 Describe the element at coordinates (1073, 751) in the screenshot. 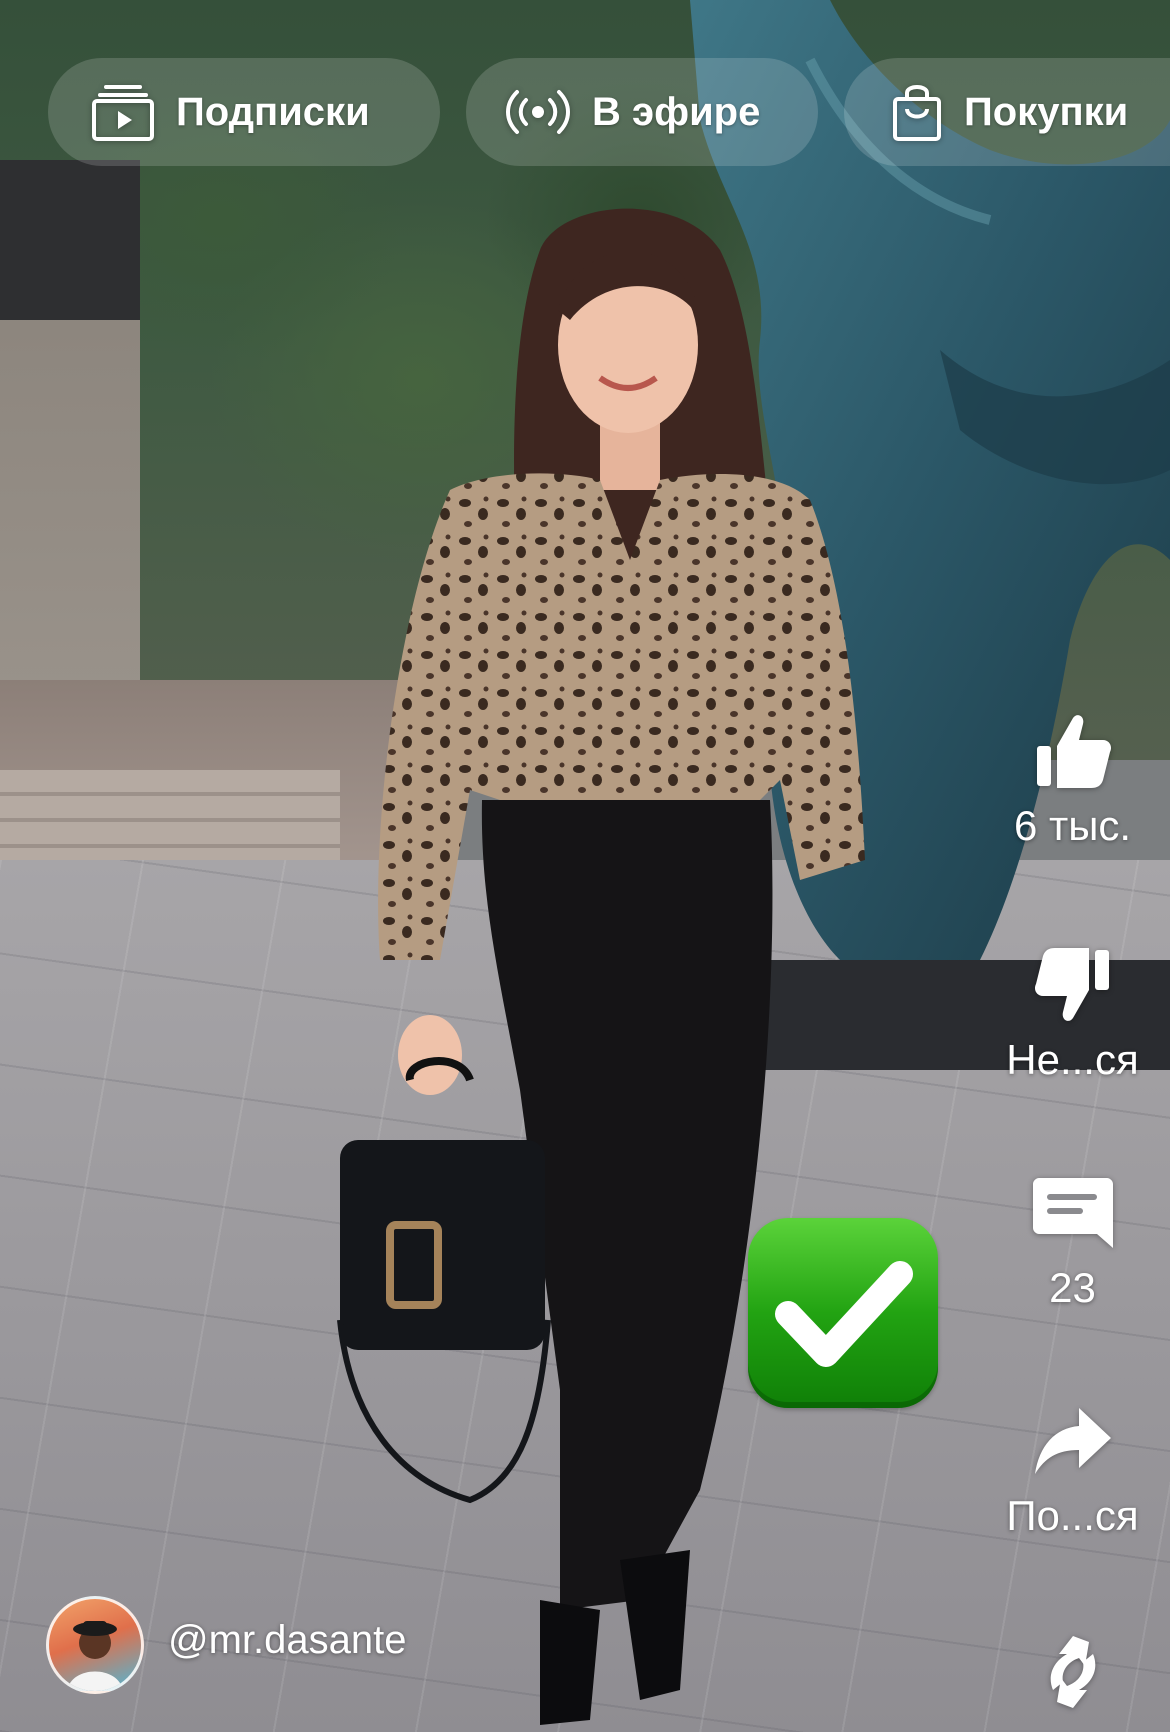

I see `thumbs-up-icon` at that location.